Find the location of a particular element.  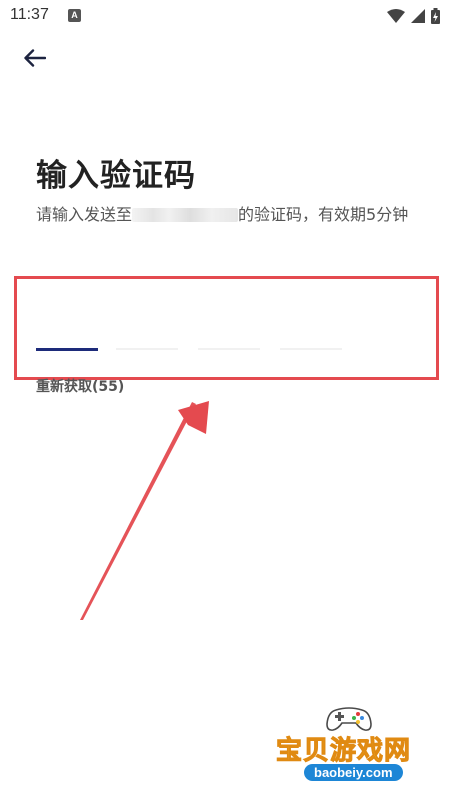

watermark-title: 宝贝游戏网 is located at coordinates (343, 751).